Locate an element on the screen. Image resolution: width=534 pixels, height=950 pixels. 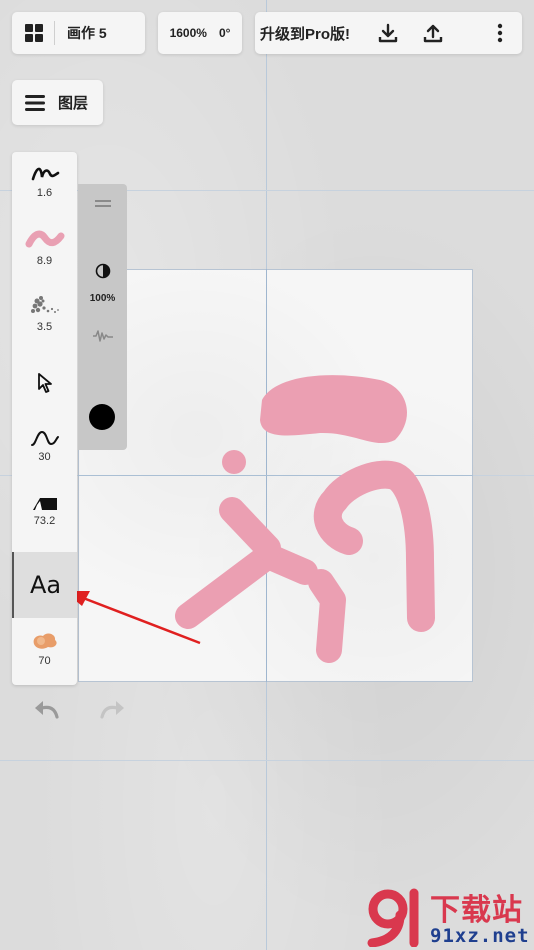
cursor-arrow-icon is located at coordinates (44, 383).